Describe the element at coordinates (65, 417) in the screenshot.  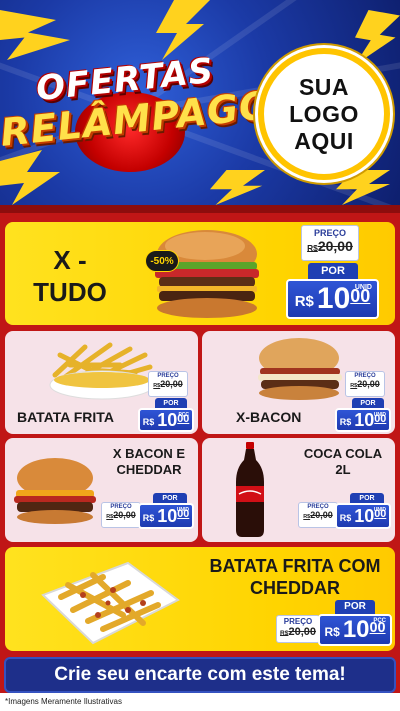
I see `product-name: BATATA FRITA` at that location.